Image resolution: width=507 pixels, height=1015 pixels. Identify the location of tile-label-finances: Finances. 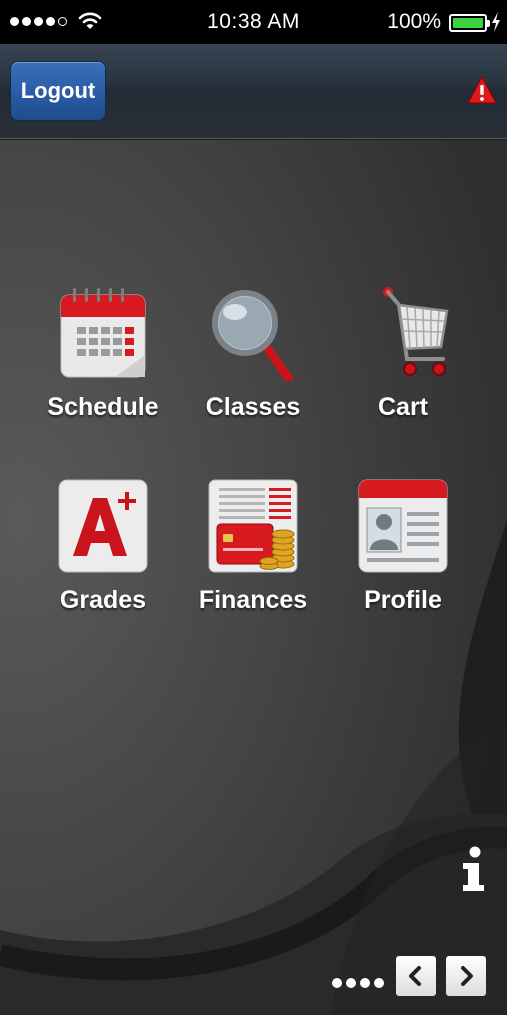
(253, 600).